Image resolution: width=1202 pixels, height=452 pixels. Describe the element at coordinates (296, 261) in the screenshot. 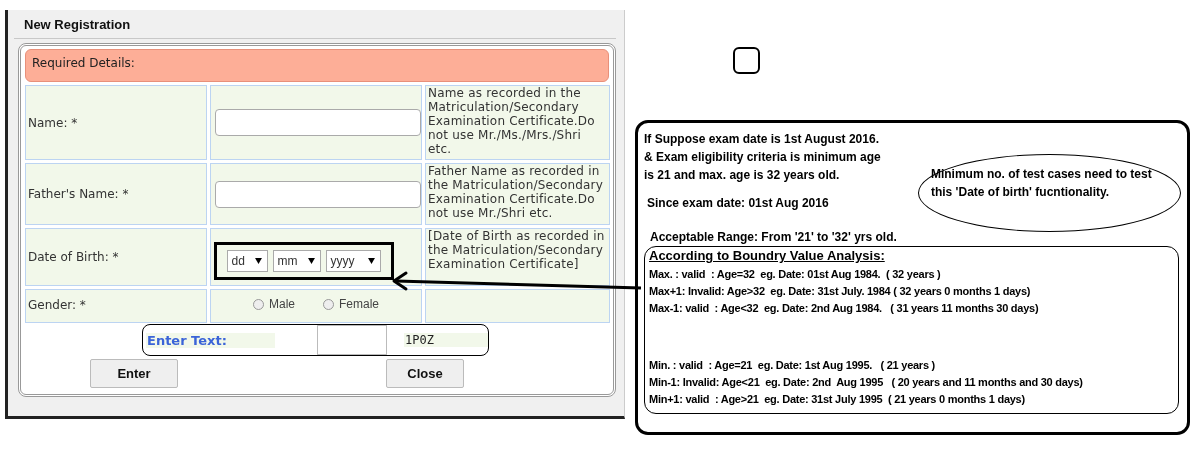

I see `dropdown: mm` at that location.